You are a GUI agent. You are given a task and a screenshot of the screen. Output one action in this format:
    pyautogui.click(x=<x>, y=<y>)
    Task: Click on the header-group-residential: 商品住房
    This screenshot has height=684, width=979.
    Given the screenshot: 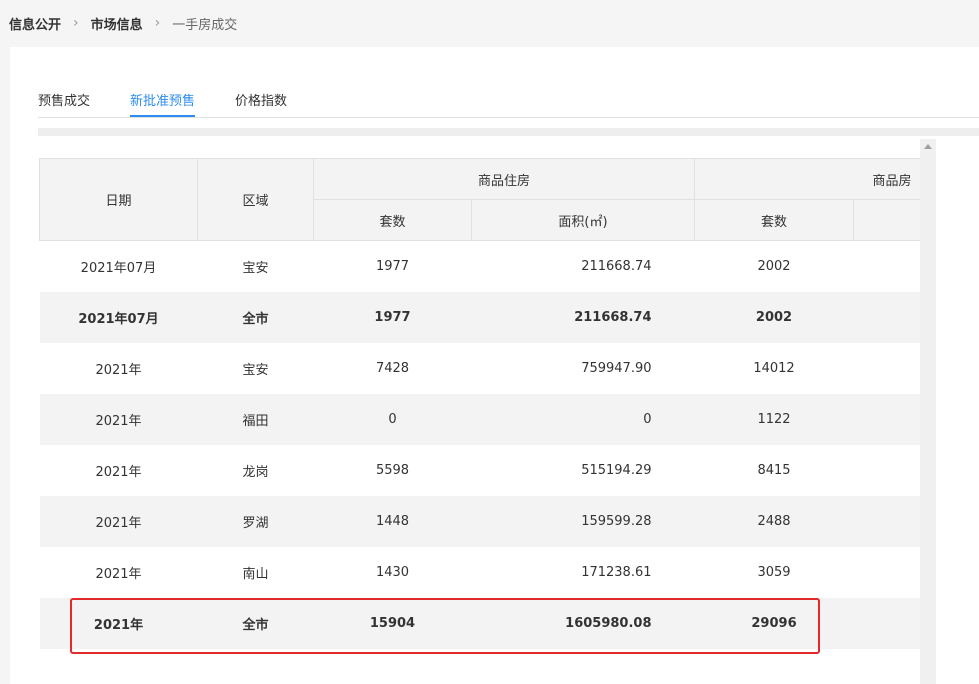 What is the action you would take?
    pyautogui.click(x=504, y=179)
    